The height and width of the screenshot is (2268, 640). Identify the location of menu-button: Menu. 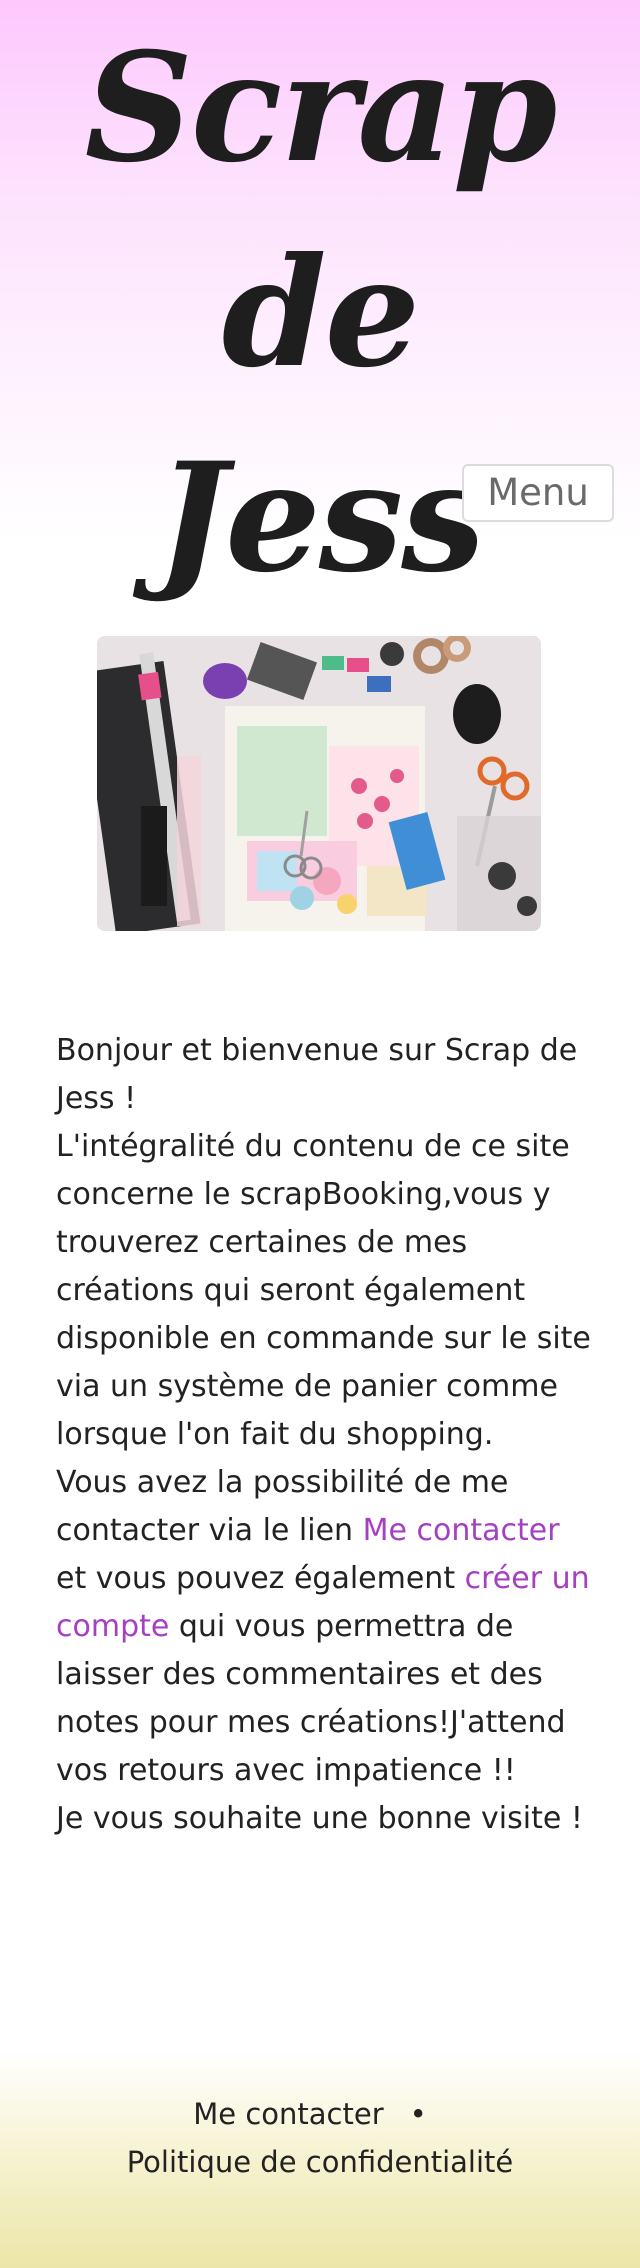
(538, 493).